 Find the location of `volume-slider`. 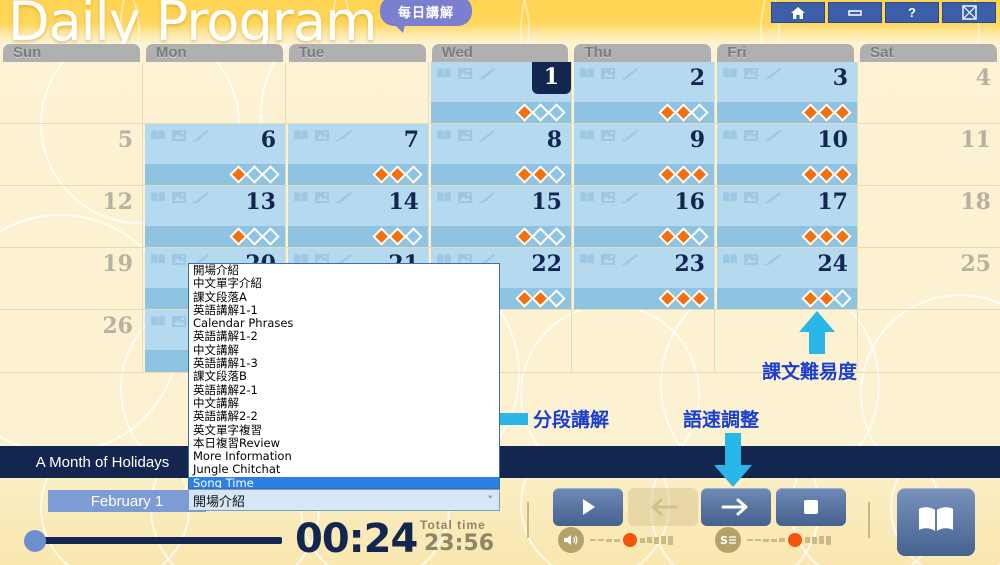

volume-slider is located at coordinates (615, 540).